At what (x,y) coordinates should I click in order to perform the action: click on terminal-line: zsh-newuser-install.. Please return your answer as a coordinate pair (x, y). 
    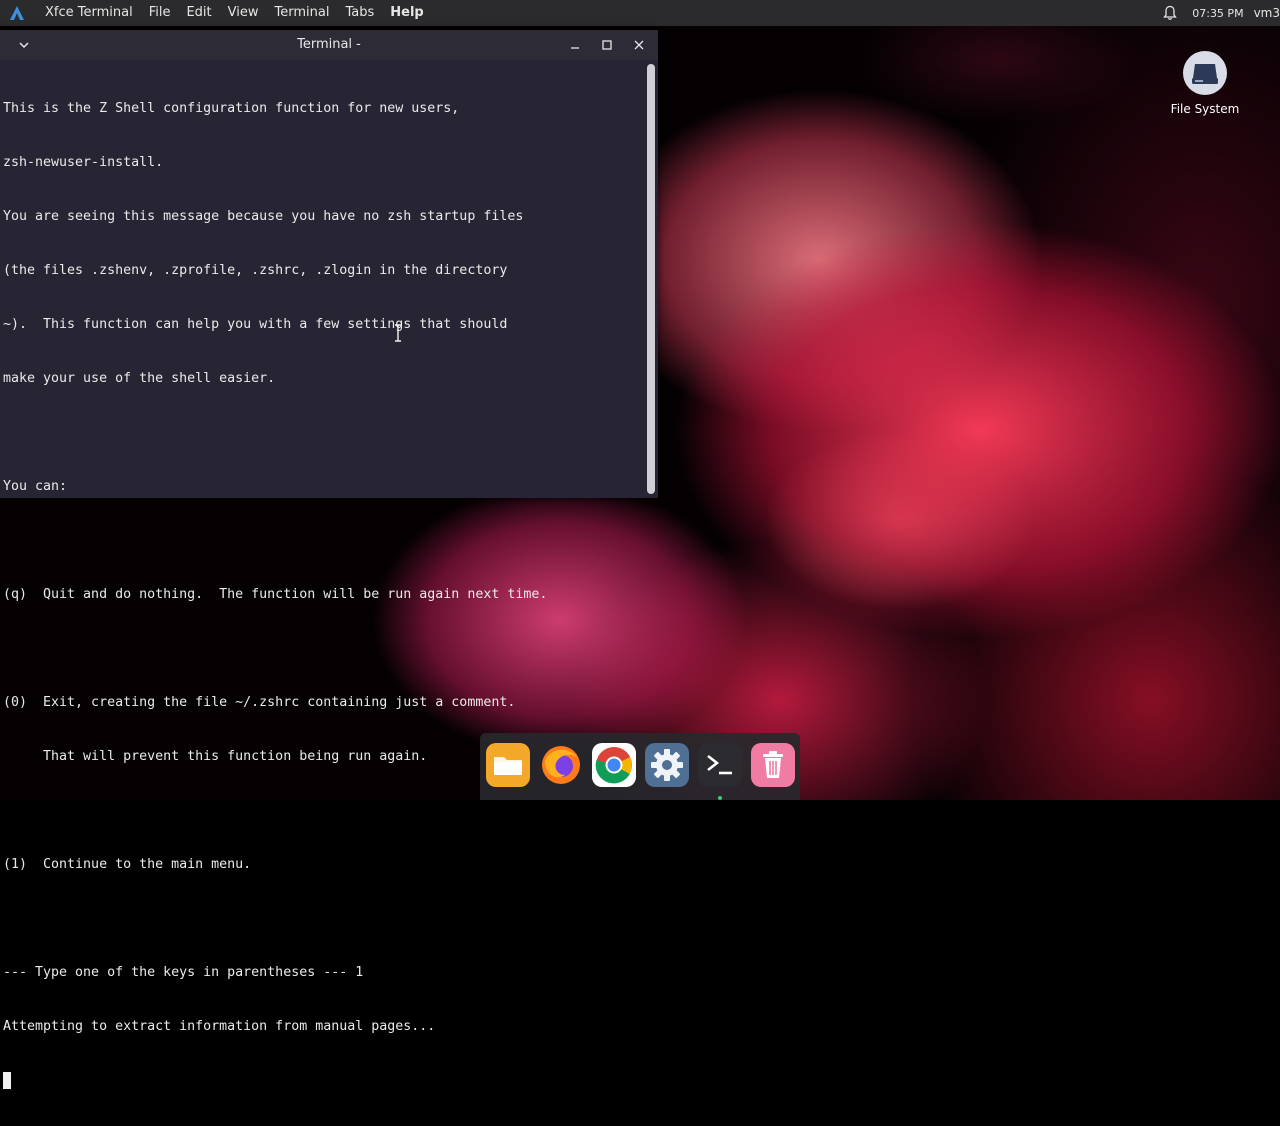
    Looking at the image, I should click on (83, 162).